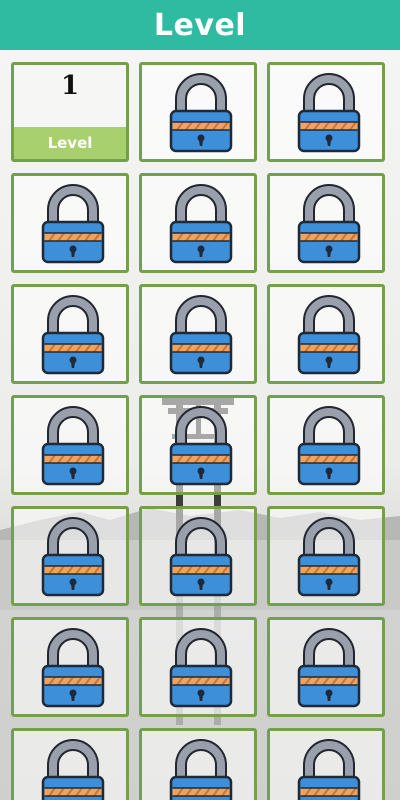 This screenshot has height=800, width=400. I want to click on header-bar: Level, so click(200, 25).